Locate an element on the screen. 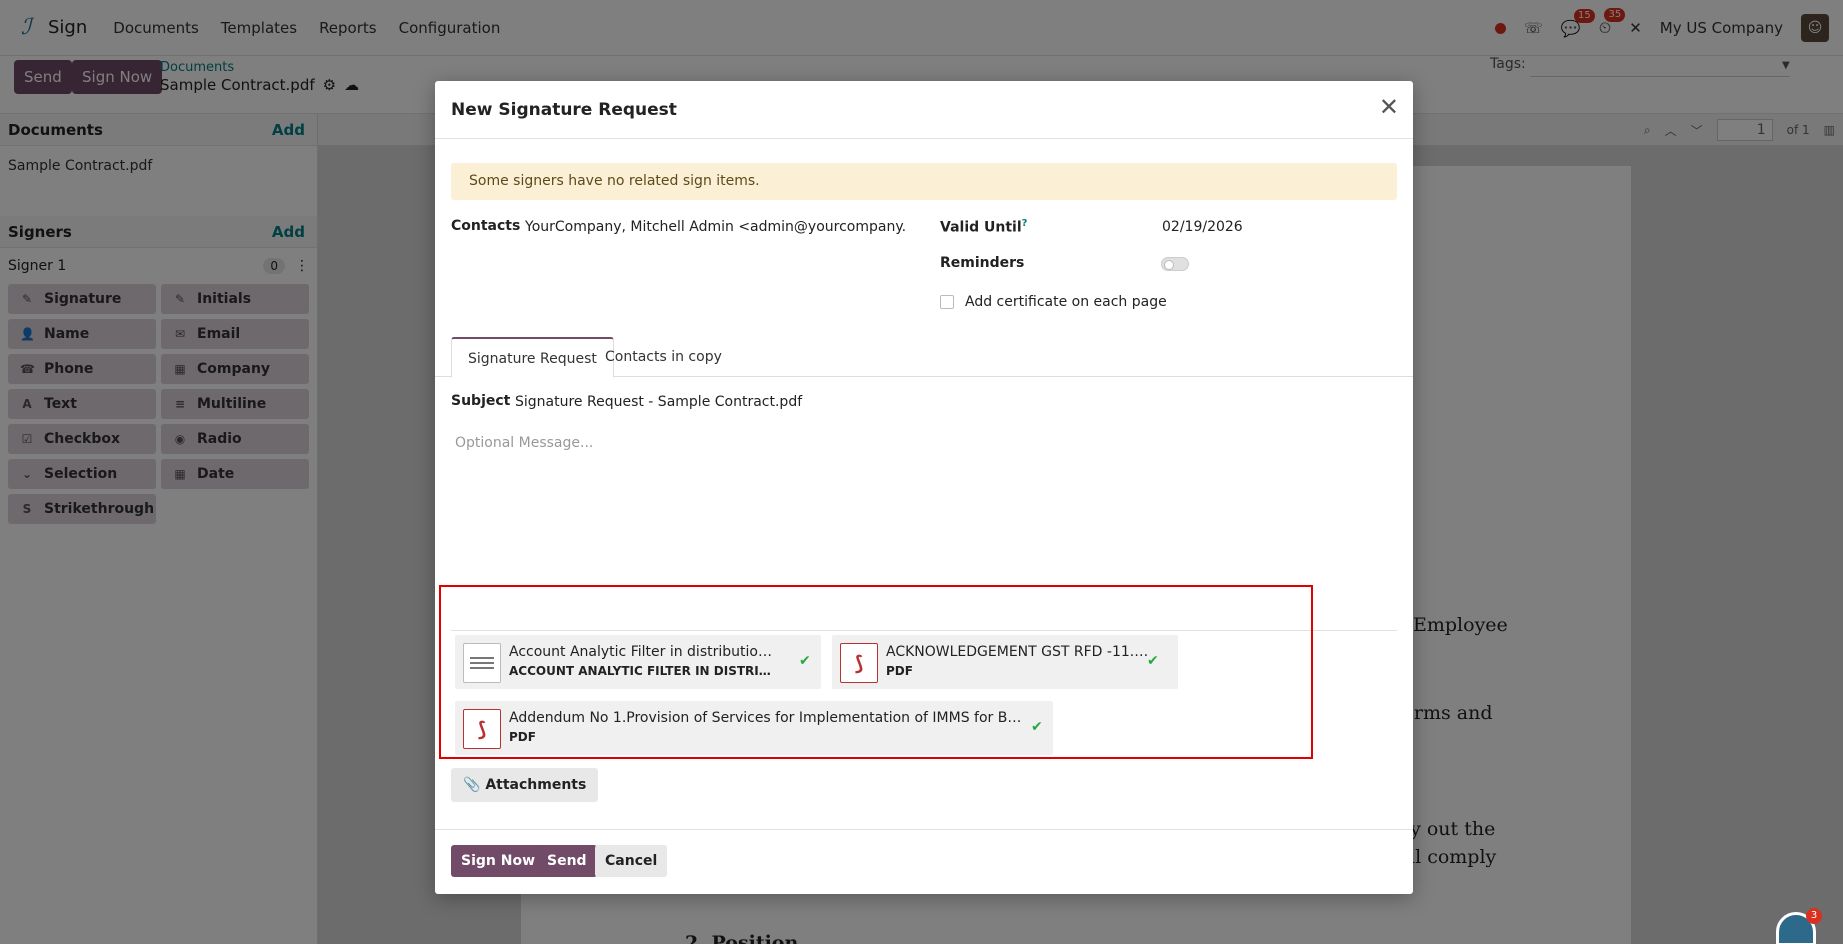  reminders-toggle is located at coordinates (1175, 264).